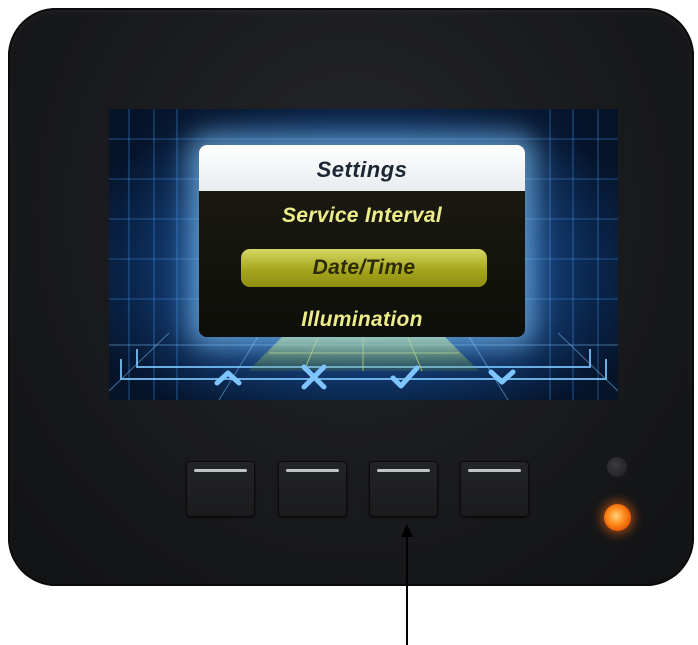 This screenshot has width=698, height=645. What do you see at coordinates (314, 377) in the screenshot?
I see `close-x-icon` at bounding box center [314, 377].